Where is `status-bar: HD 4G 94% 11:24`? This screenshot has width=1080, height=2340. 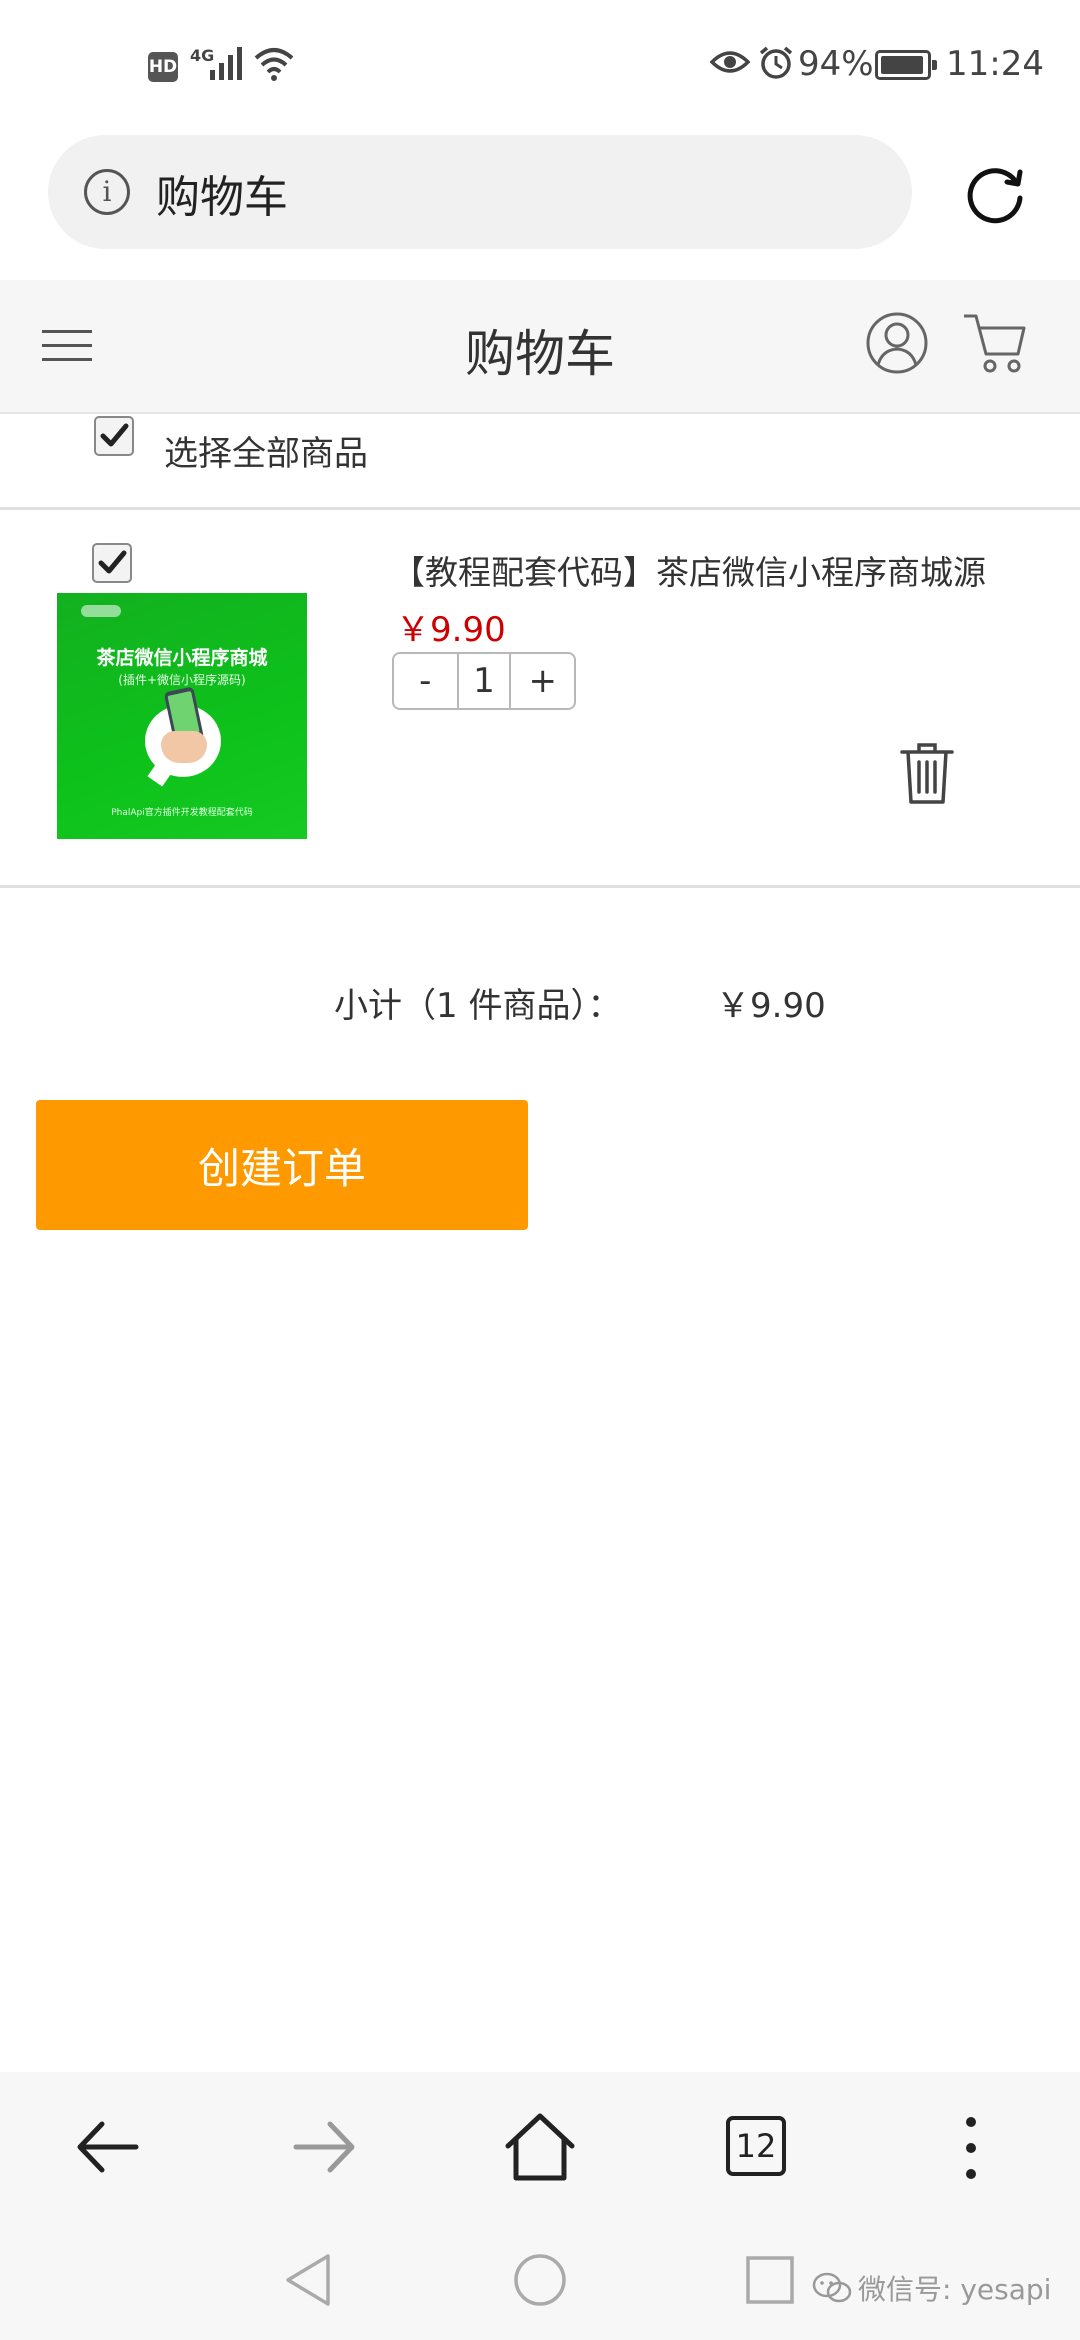
status-bar: HD 4G 94% 11:24 is located at coordinates (540, 65).